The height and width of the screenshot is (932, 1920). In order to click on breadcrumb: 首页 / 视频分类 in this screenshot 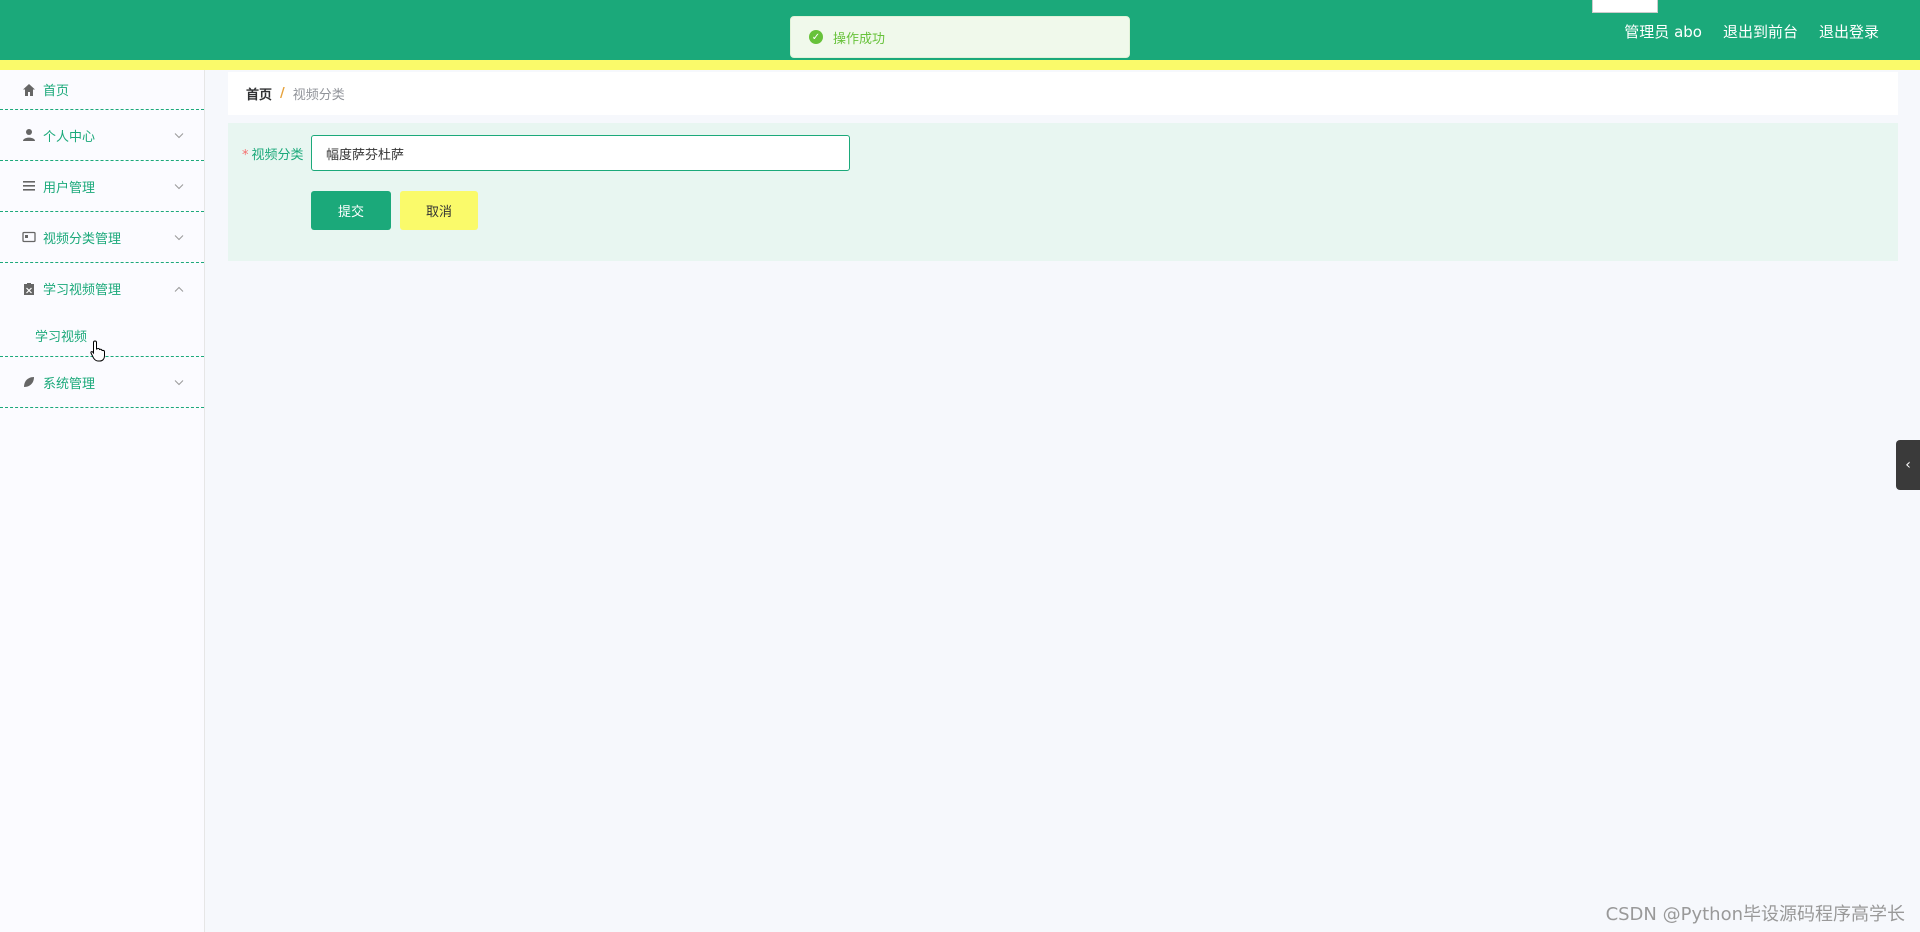, I will do `click(1063, 93)`.